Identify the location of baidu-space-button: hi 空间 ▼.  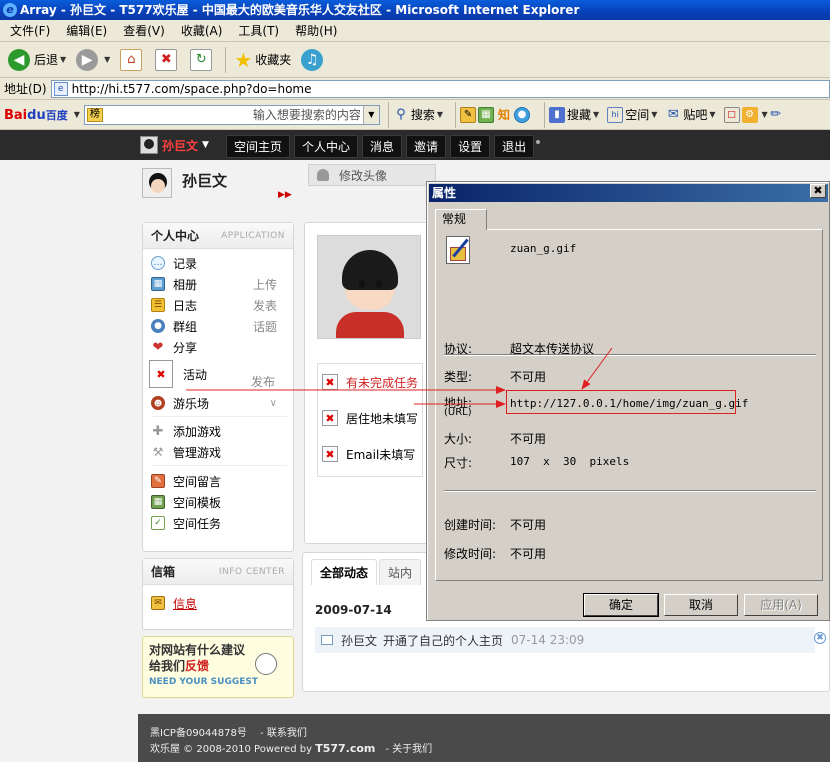
(632, 114).